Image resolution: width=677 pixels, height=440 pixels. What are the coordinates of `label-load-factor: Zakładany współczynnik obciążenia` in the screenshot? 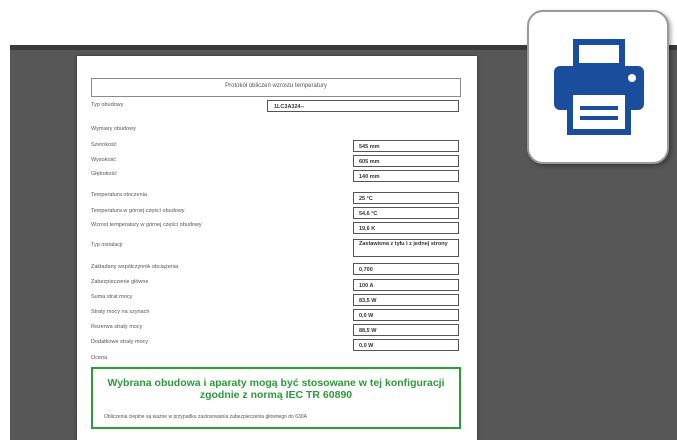 It's located at (135, 267).